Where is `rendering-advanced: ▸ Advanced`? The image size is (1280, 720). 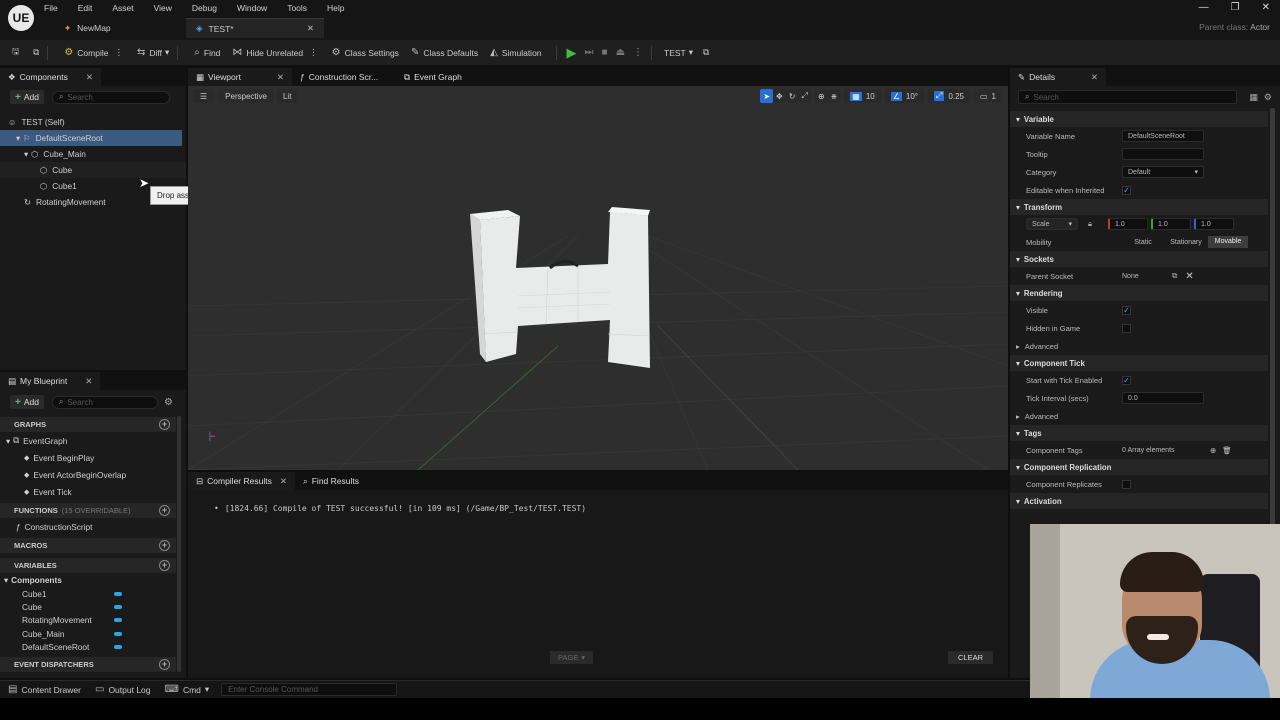 rendering-advanced: ▸ Advanced is located at coordinates (1139, 346).